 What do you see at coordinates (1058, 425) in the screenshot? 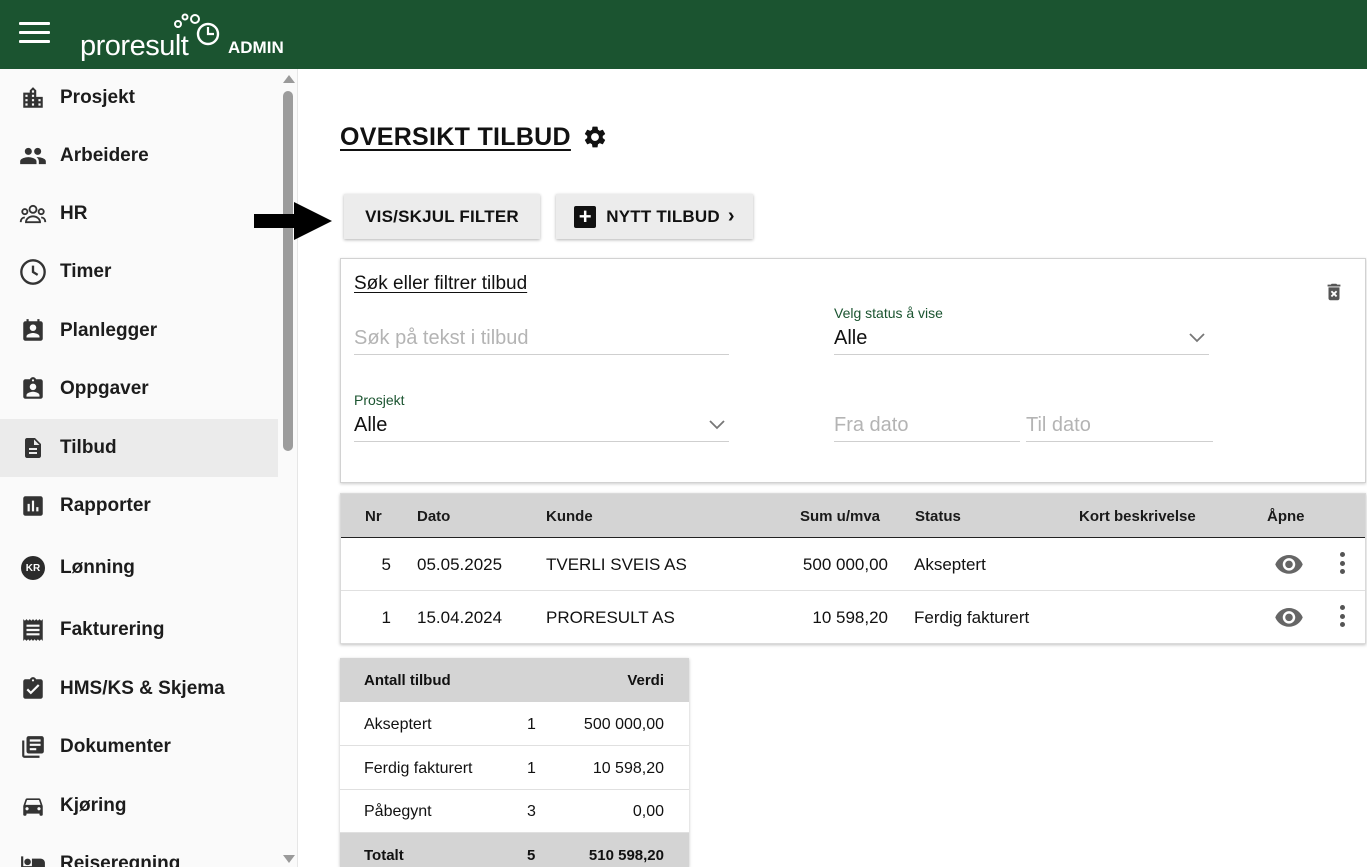
I see `to-date-placeholder: Til dato` at bounding box center [1058, 425].